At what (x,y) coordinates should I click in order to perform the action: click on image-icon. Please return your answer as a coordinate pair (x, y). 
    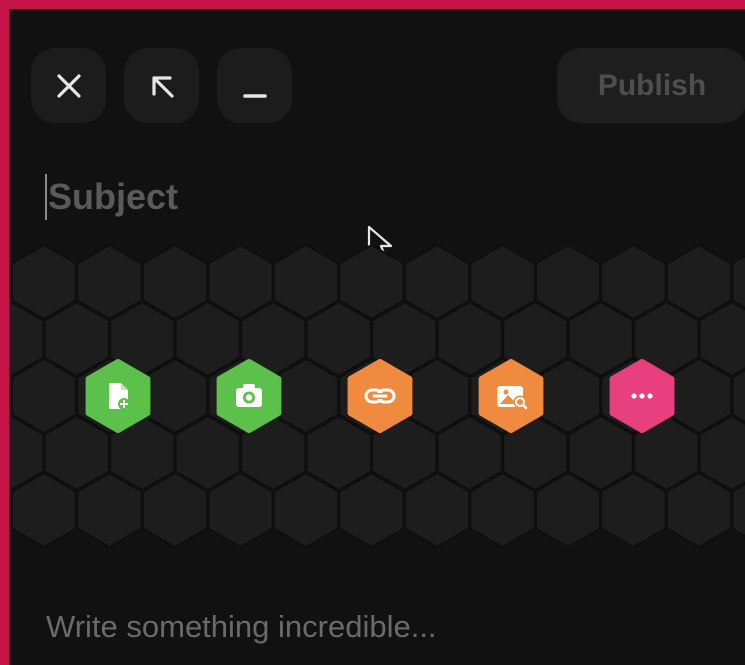
    Looking at the image, I should click on (512, 398).